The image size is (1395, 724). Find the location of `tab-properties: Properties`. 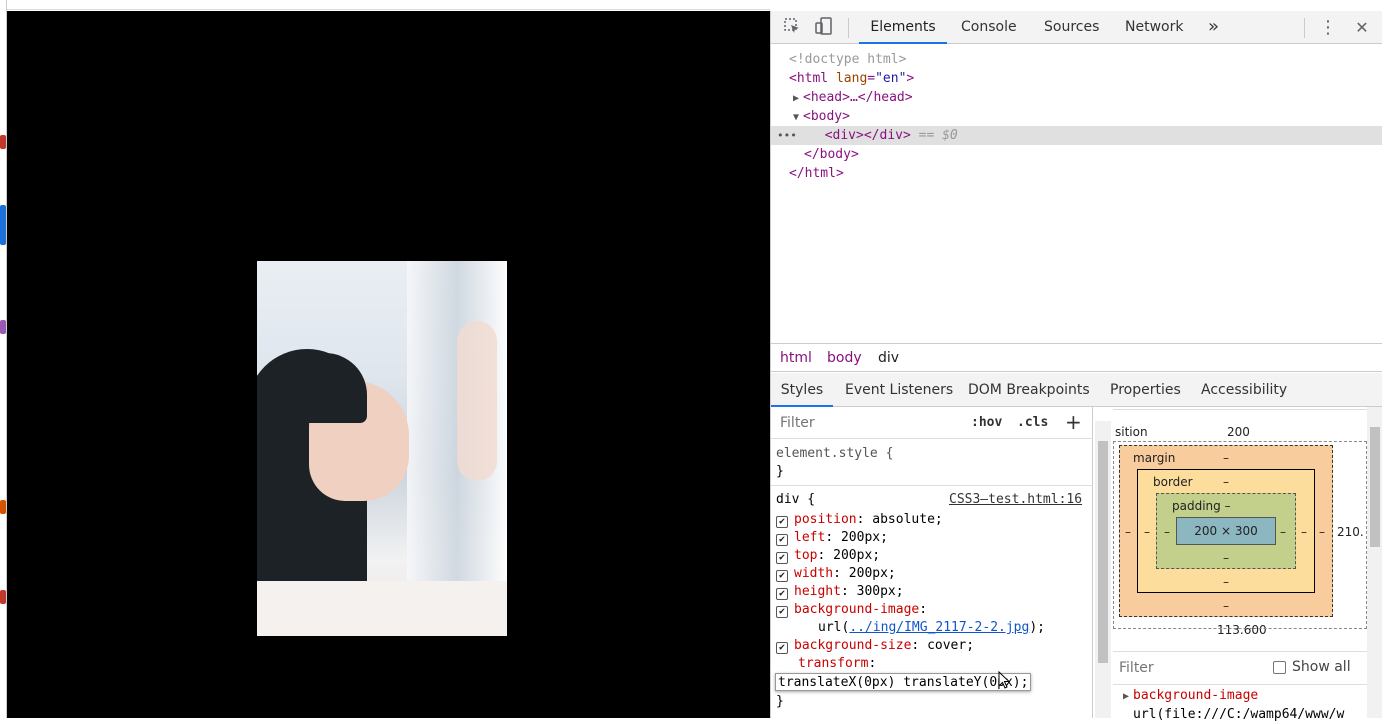

tab-properties: Properties is located at coordinates (1145, 390).